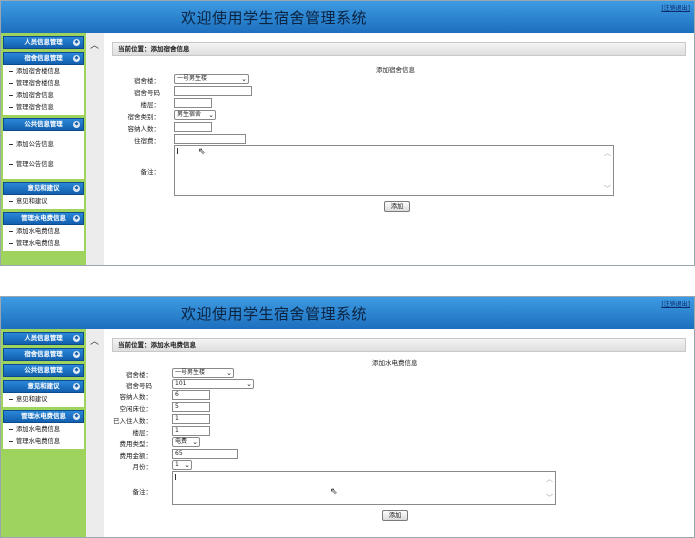 Image resolution: width=695 pixels, height=538 pixels. I want to click on form-title: 添加宿舍信息, so click(395, 70).